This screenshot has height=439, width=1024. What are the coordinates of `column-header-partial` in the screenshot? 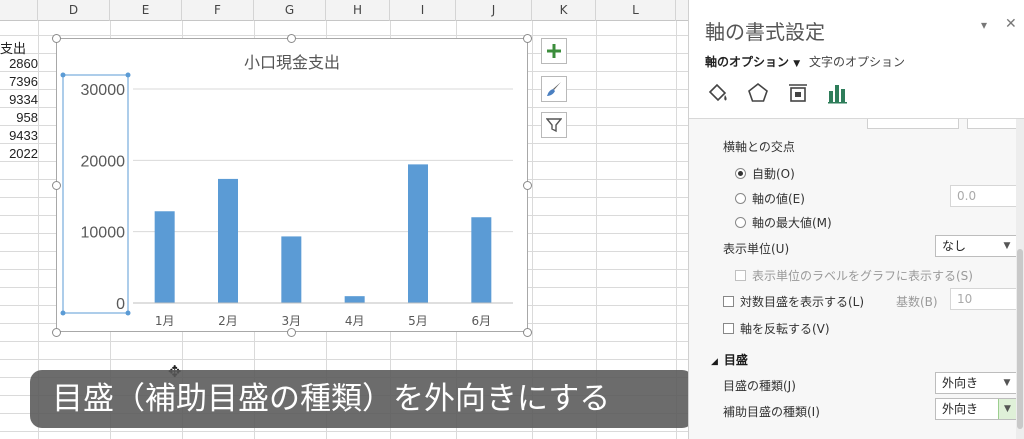 It's located at (19, 10).